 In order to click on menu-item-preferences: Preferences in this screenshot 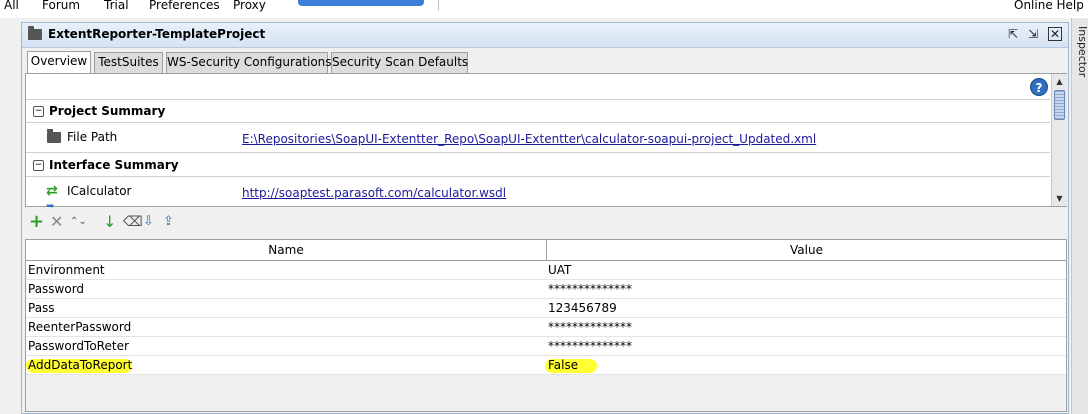, I will do `click(184, 6)`.